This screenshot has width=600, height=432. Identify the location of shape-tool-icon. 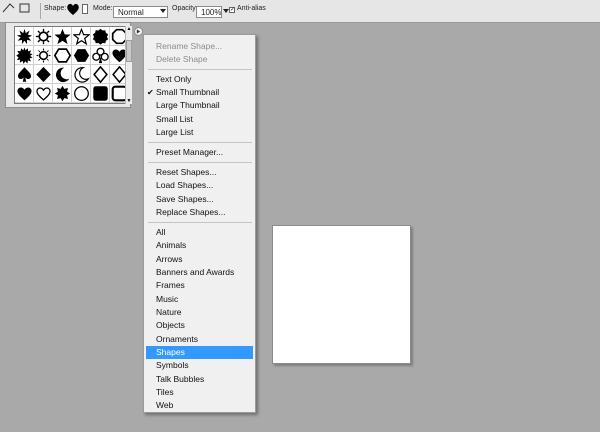
(25, 9).